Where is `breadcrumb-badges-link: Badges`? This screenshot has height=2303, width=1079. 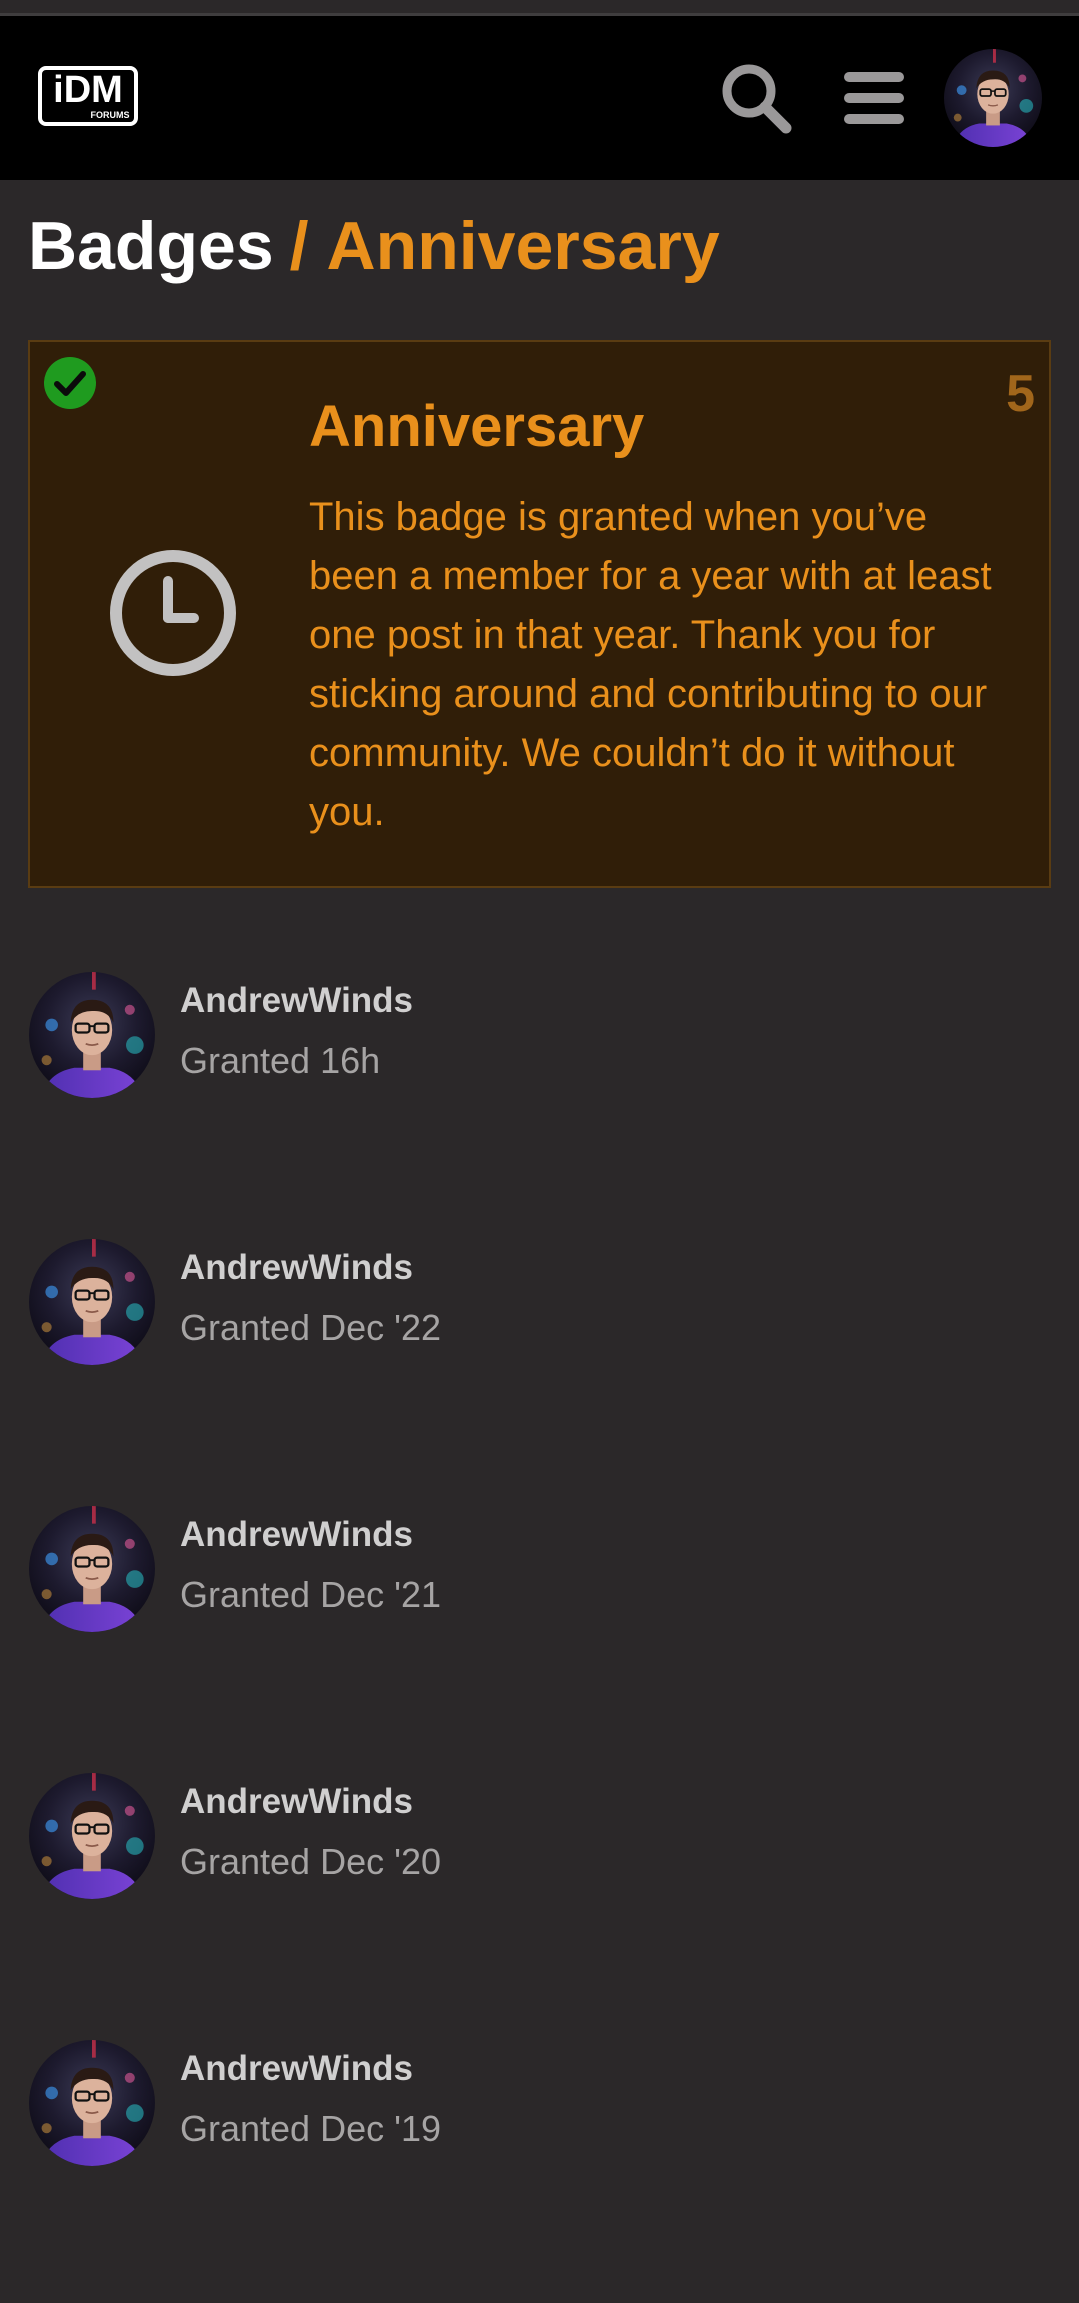 breadcrumb-badges-link: Badges is located at coordinates (151, 246).